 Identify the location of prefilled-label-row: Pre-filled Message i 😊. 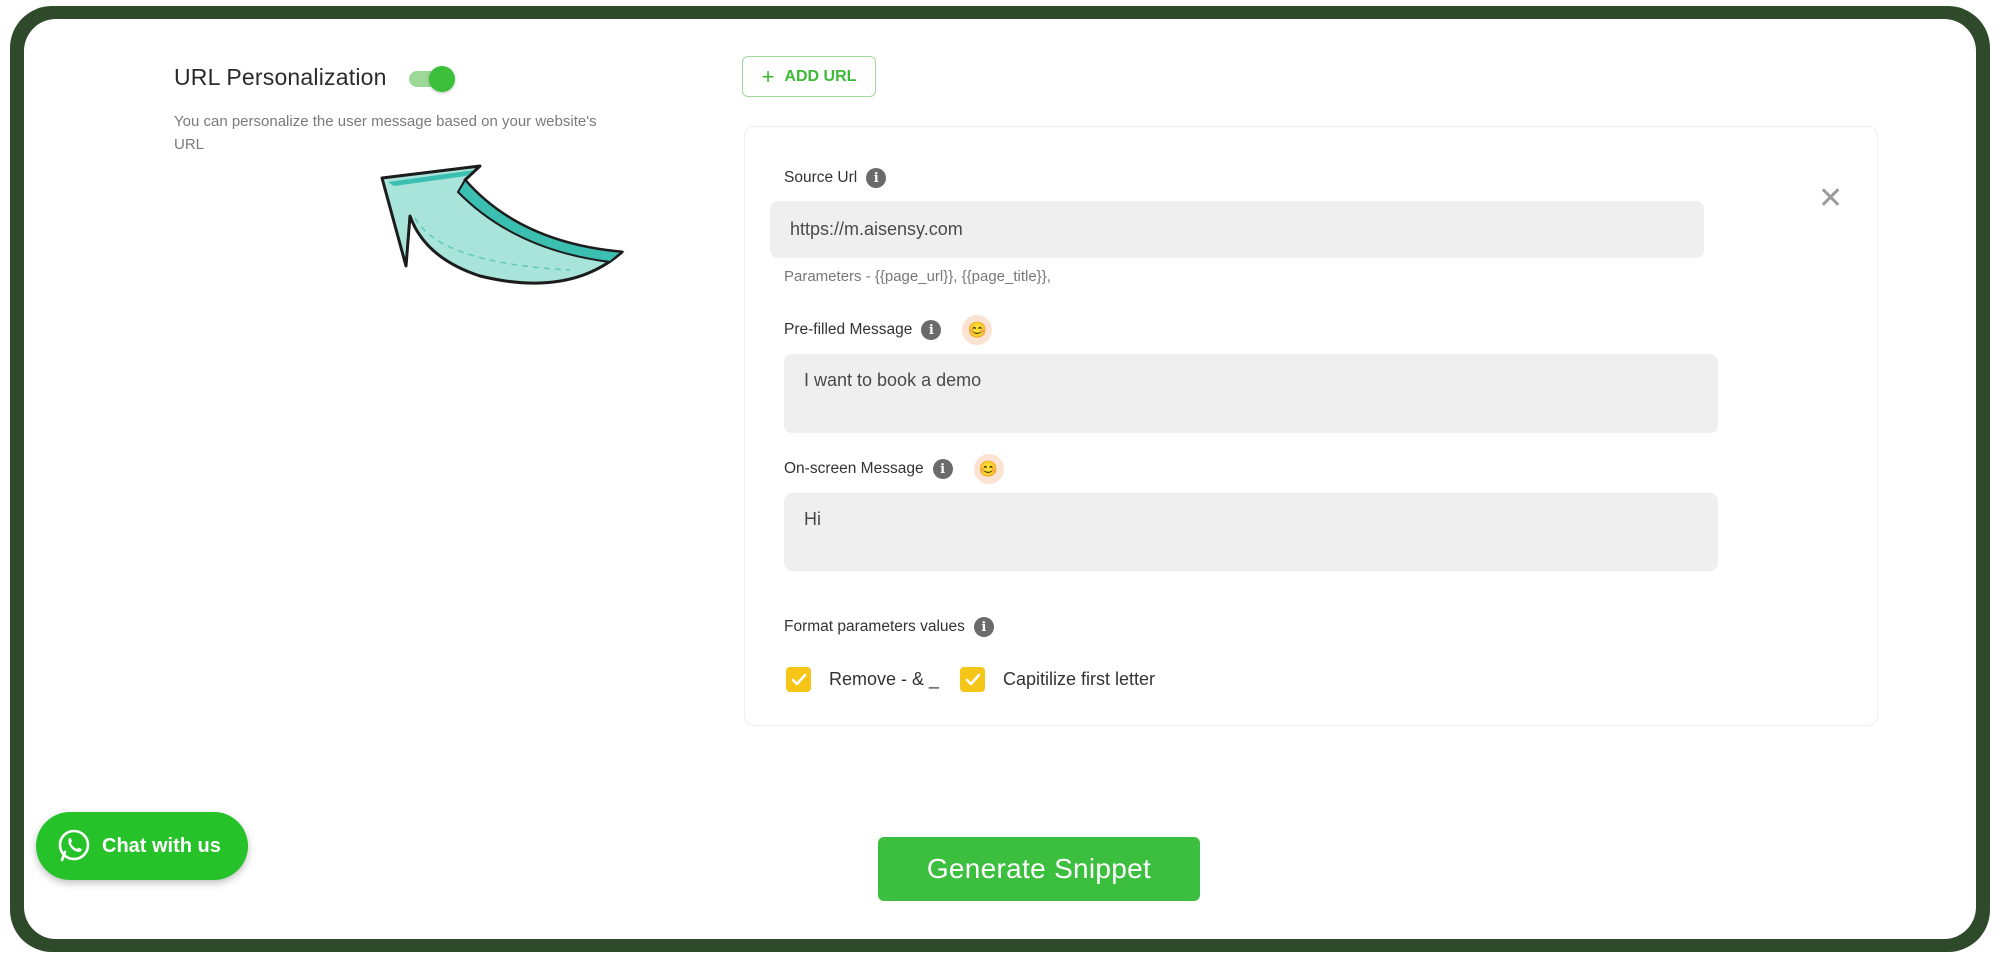
(888, 330).